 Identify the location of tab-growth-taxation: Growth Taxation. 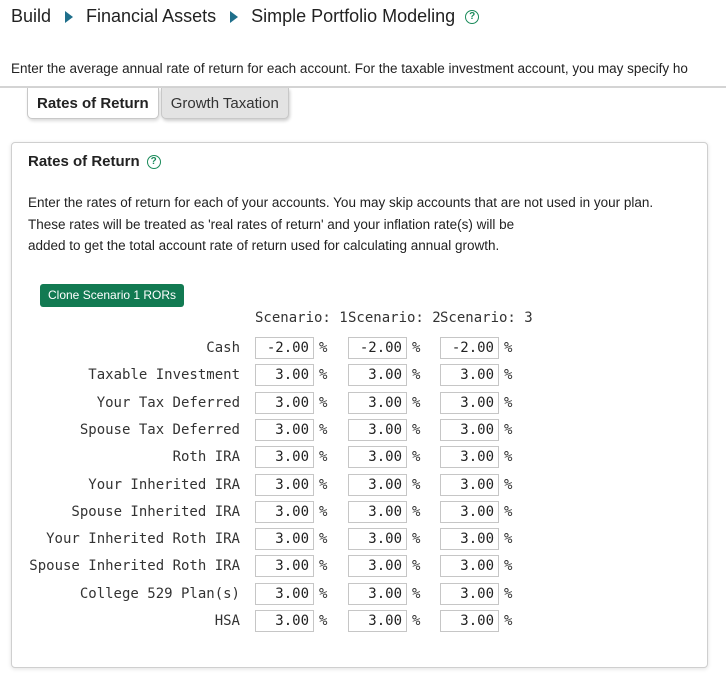
(224, 103).